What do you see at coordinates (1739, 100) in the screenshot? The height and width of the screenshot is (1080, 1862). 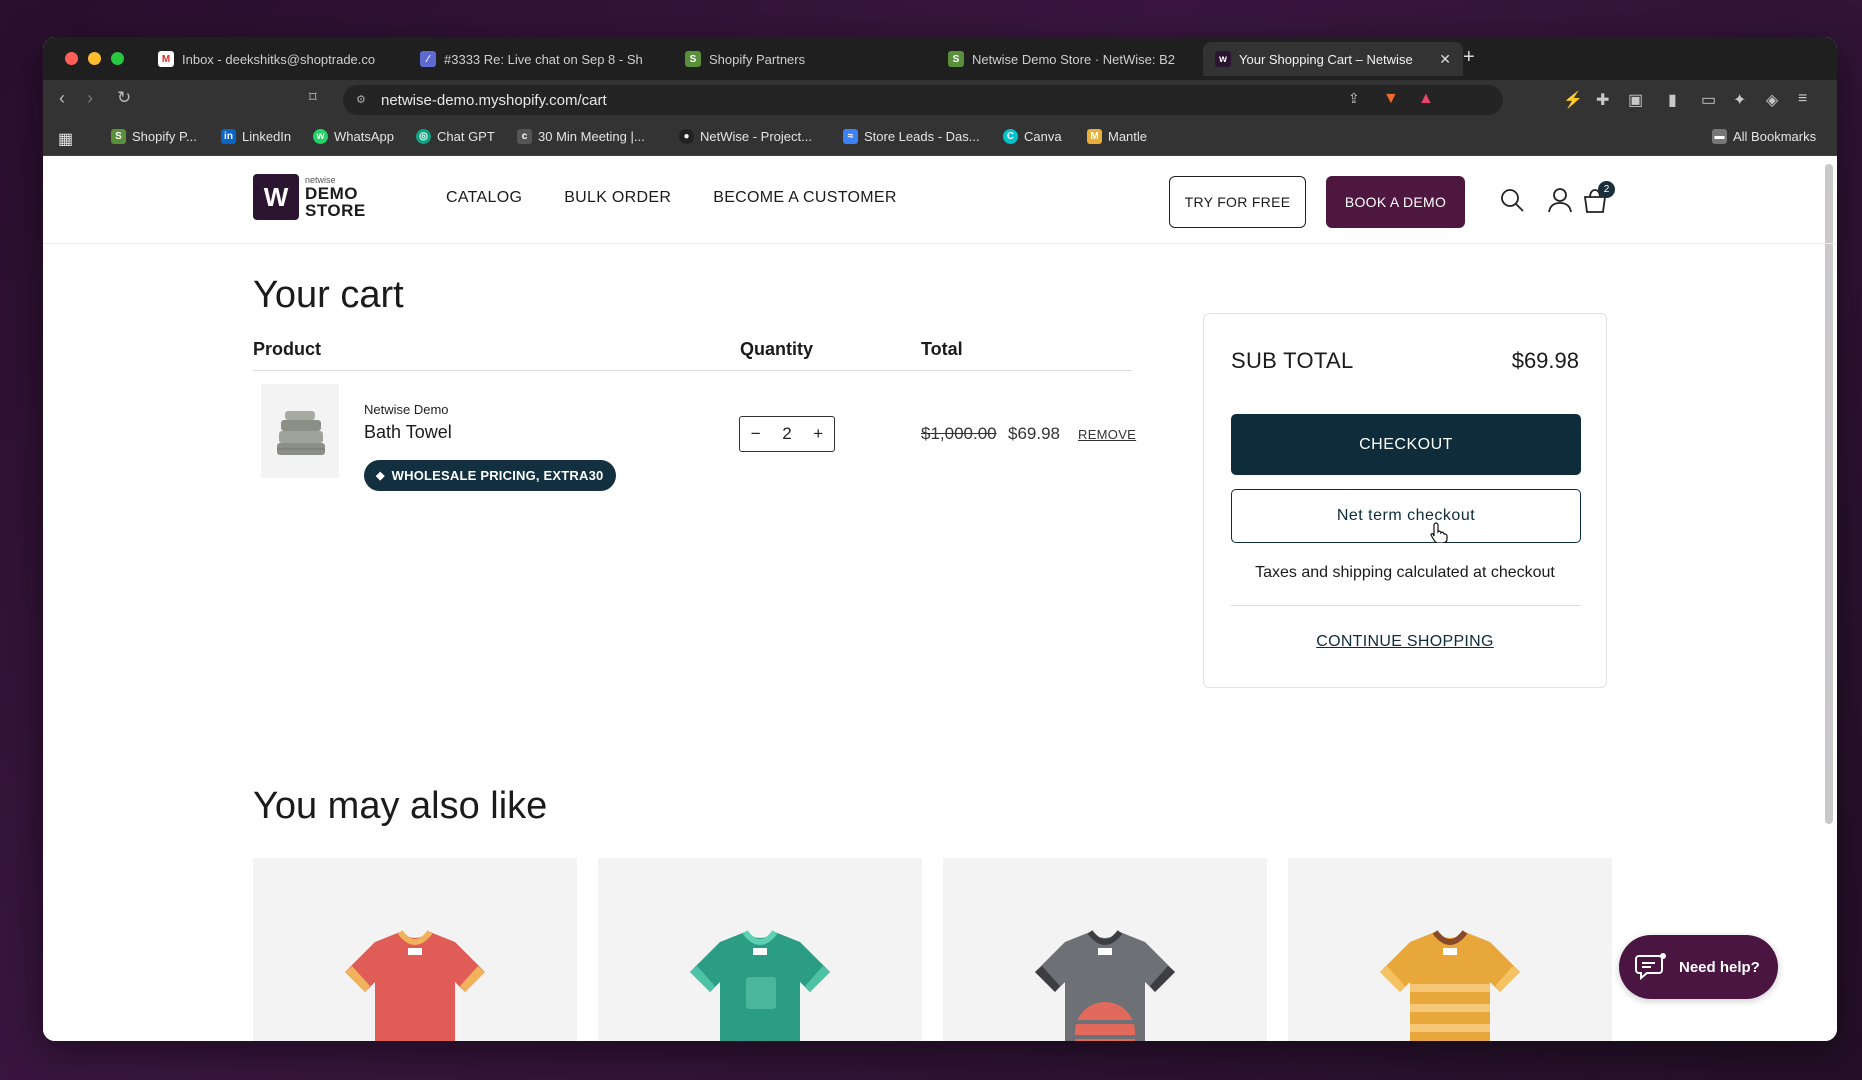 I see `leo-icon: ✦` at bounding box center [1739, 100].